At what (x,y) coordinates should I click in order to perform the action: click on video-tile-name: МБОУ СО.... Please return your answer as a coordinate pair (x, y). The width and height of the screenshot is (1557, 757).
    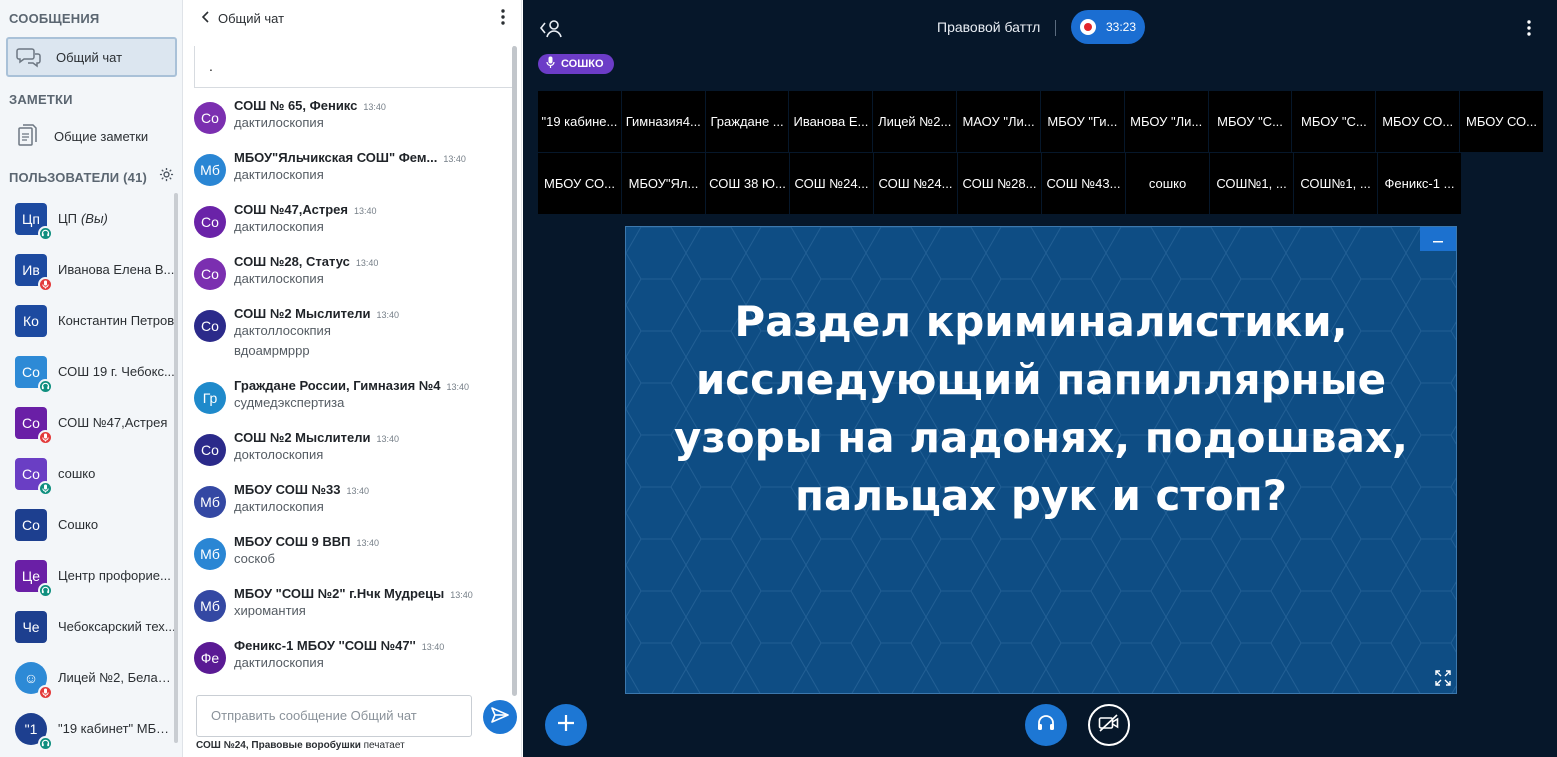
    Looking at the image, I should click on (579, 183).